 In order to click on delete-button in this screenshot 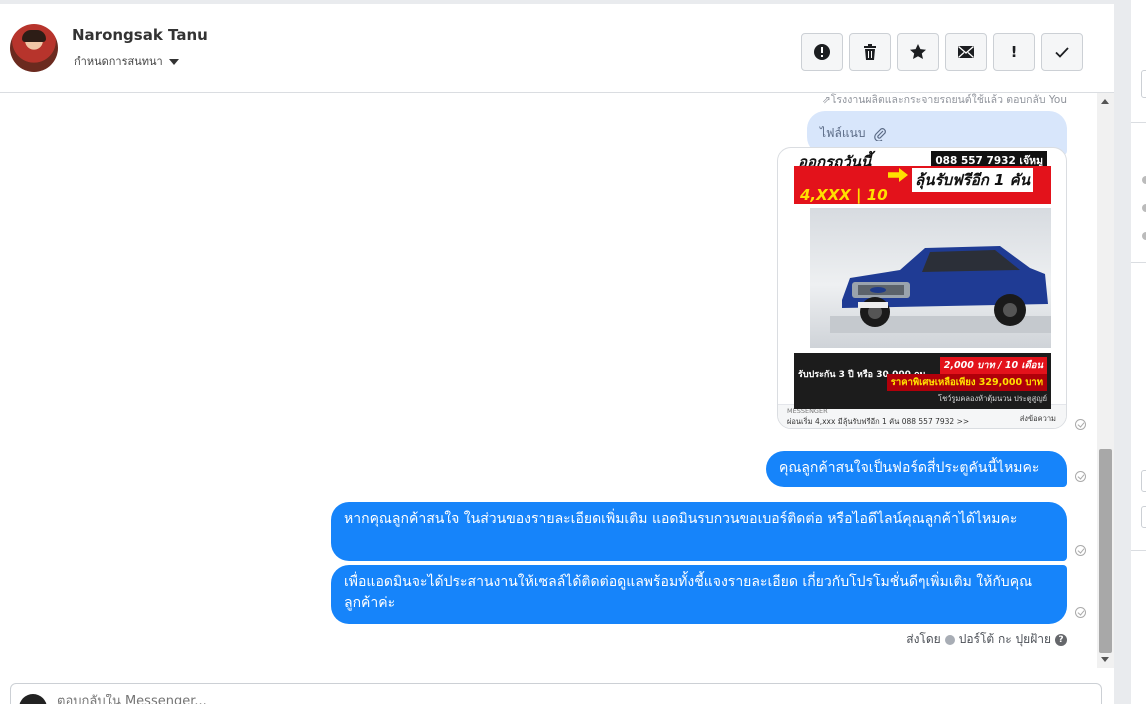, I will do `click(870, 52)`.